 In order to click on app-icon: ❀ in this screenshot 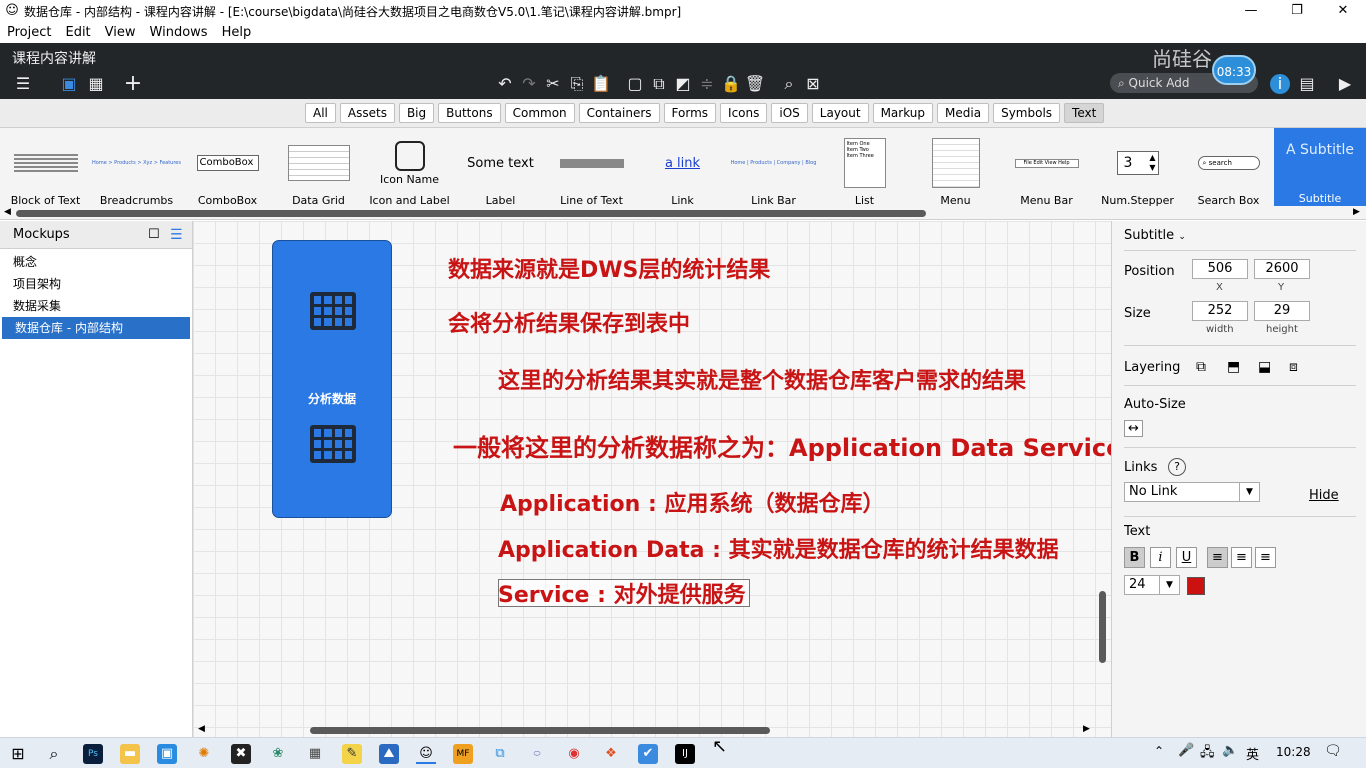, I will do `click(278, 754)`.